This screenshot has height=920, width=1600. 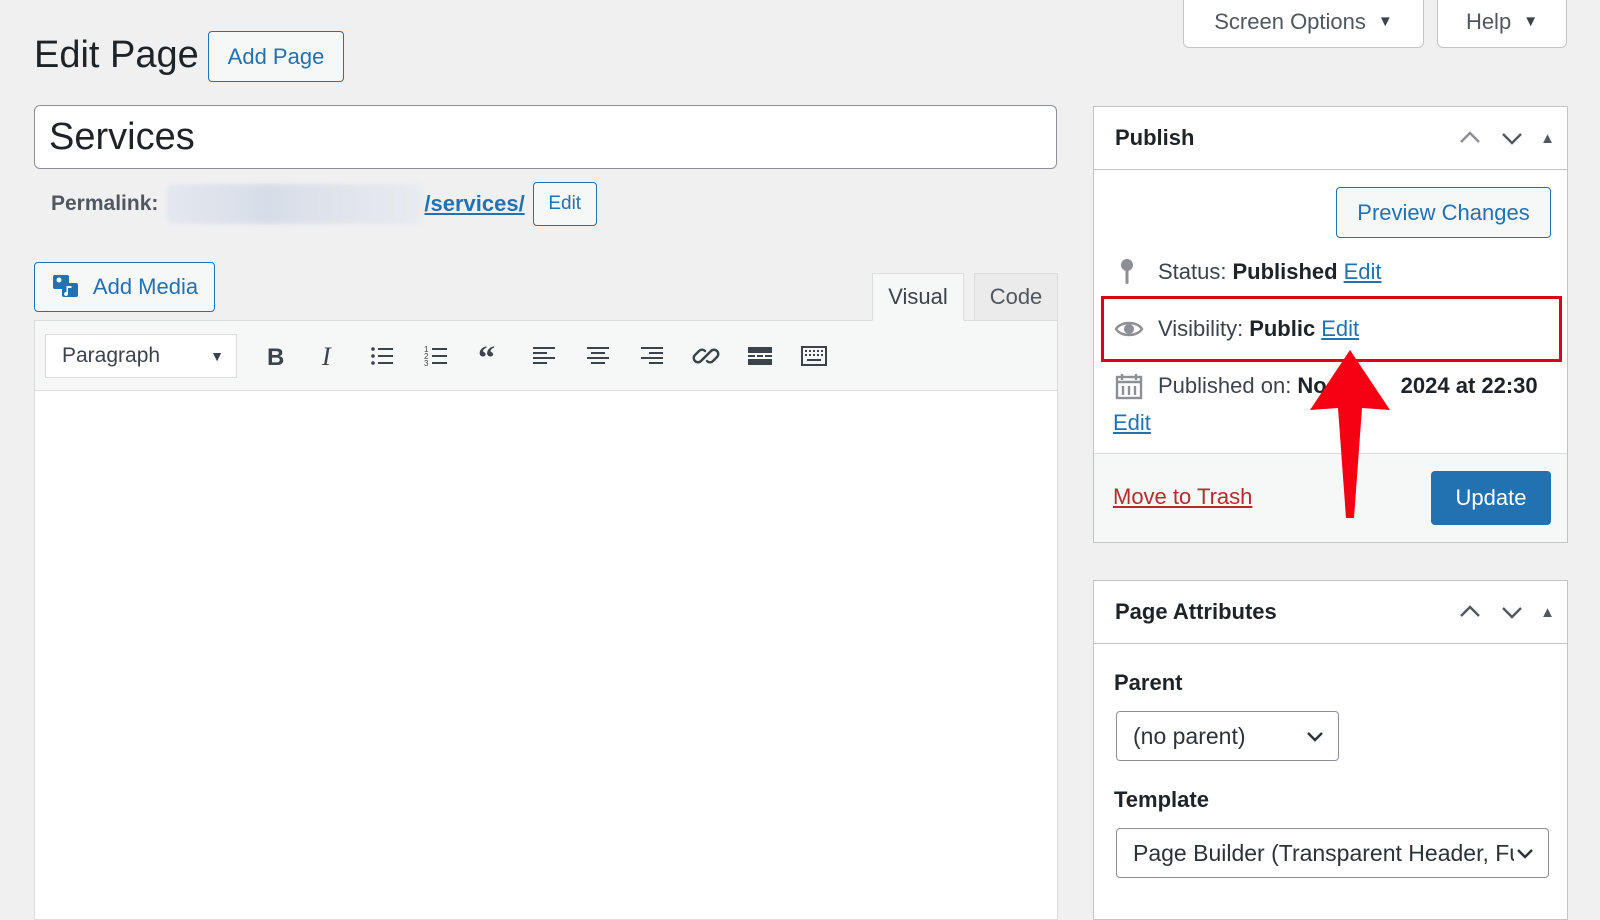 I want to click on bullet-list-button, so click(x=382, y=356).